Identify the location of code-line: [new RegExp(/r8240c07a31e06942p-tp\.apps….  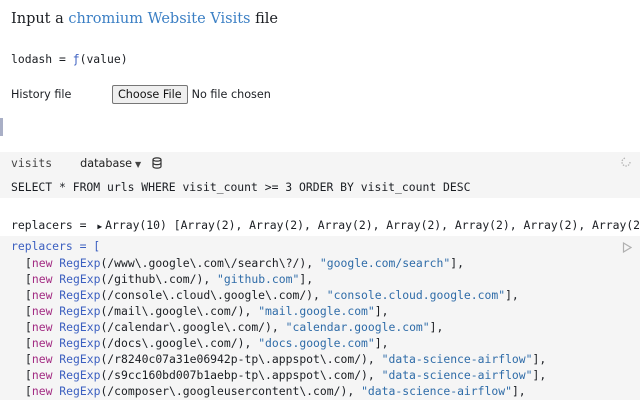
(285, 359).